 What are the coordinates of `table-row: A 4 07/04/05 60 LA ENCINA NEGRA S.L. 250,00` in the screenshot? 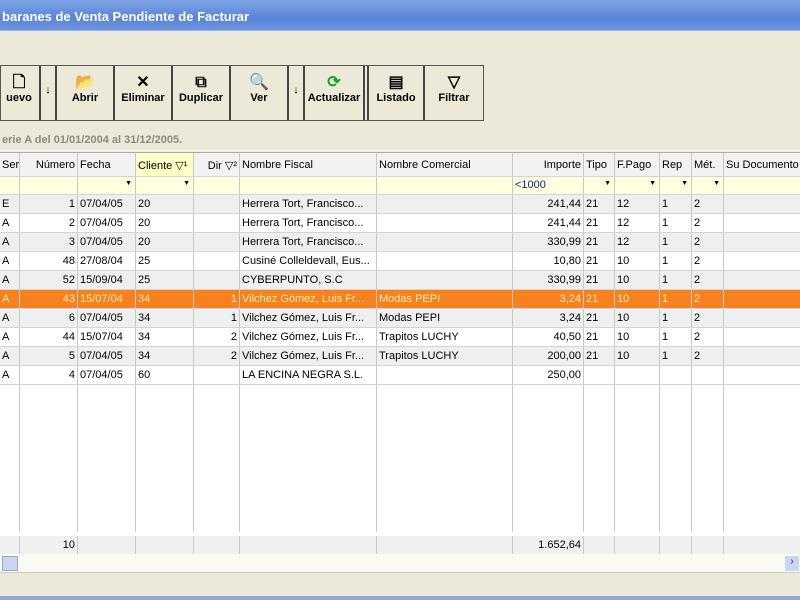 It's located at (400, 375).